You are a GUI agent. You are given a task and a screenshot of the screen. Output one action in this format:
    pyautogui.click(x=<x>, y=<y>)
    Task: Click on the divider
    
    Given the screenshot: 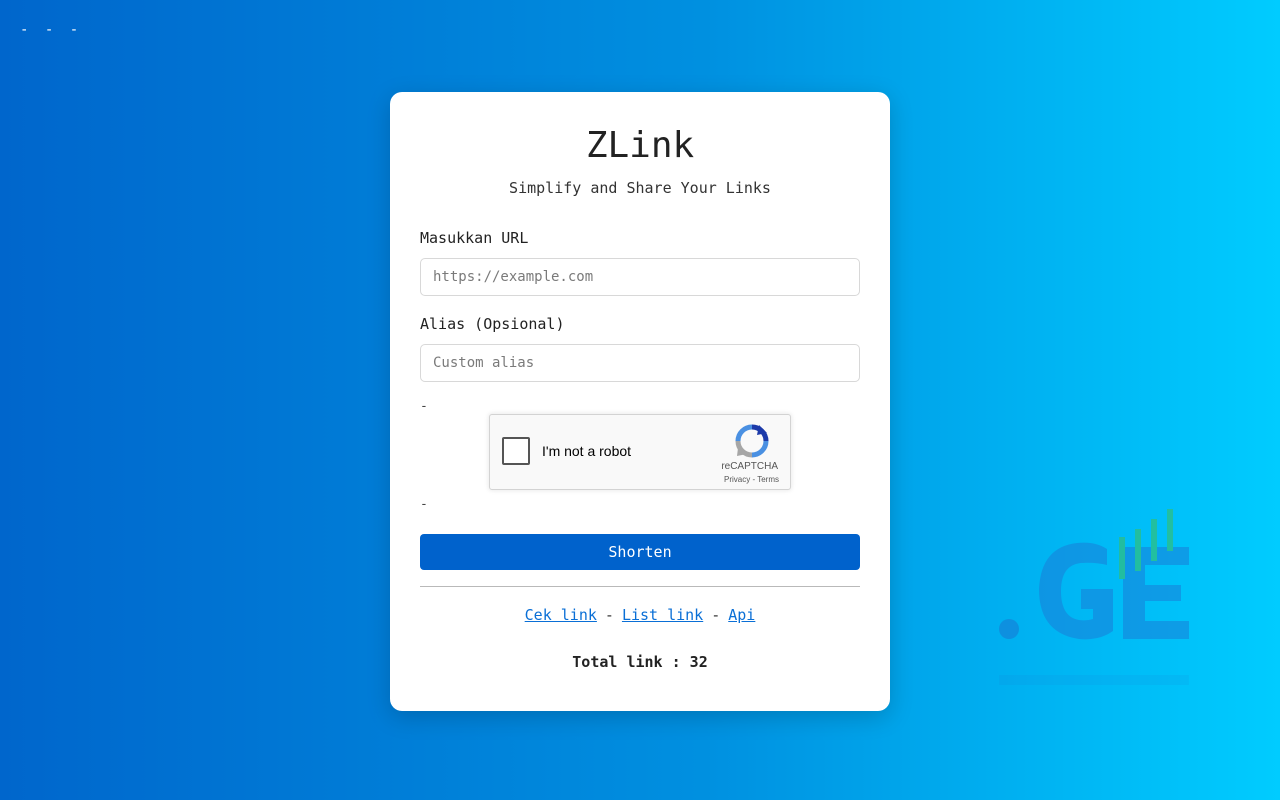 What is the action you would take?
    pyautogui.click(x=640, y=586)
    